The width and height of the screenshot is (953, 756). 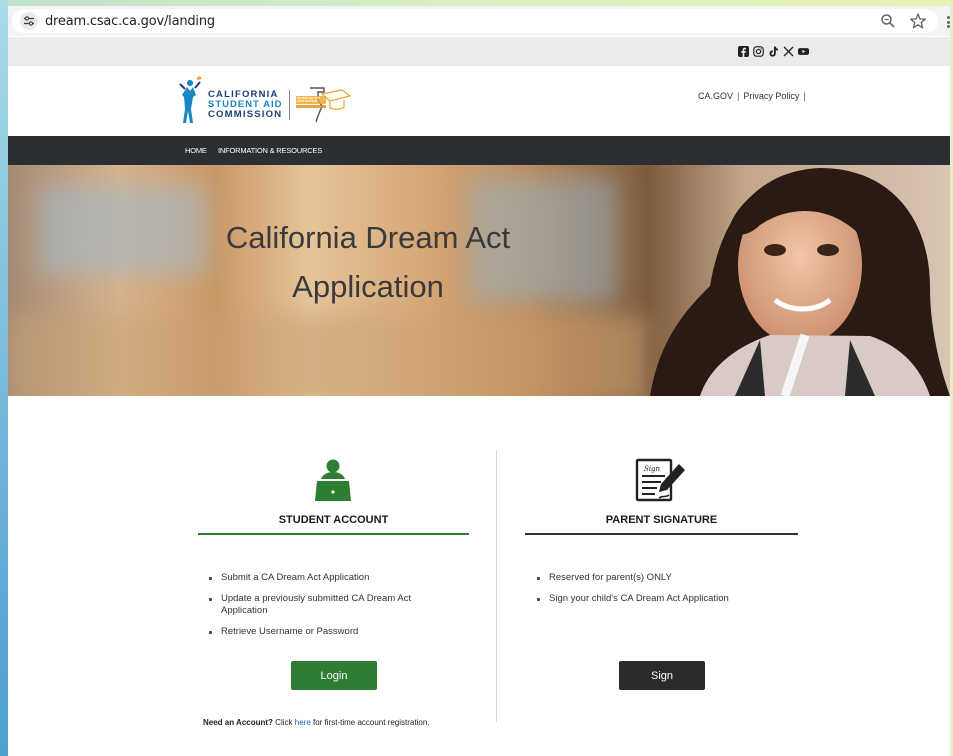 What do you see at coordinates (475, 21) in the screenshot?
I see `omnibox: dream.csac.ca.gov/landing` at bounding box center [475, 21].